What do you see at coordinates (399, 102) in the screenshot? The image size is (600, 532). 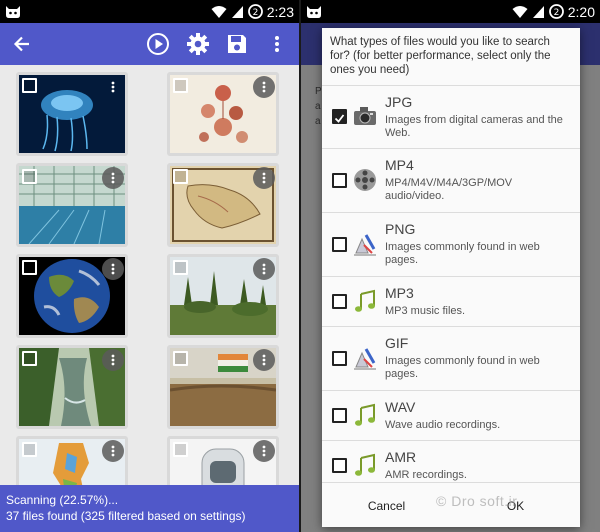 I see `option-name: JPG` at bounding box center [399, 102].